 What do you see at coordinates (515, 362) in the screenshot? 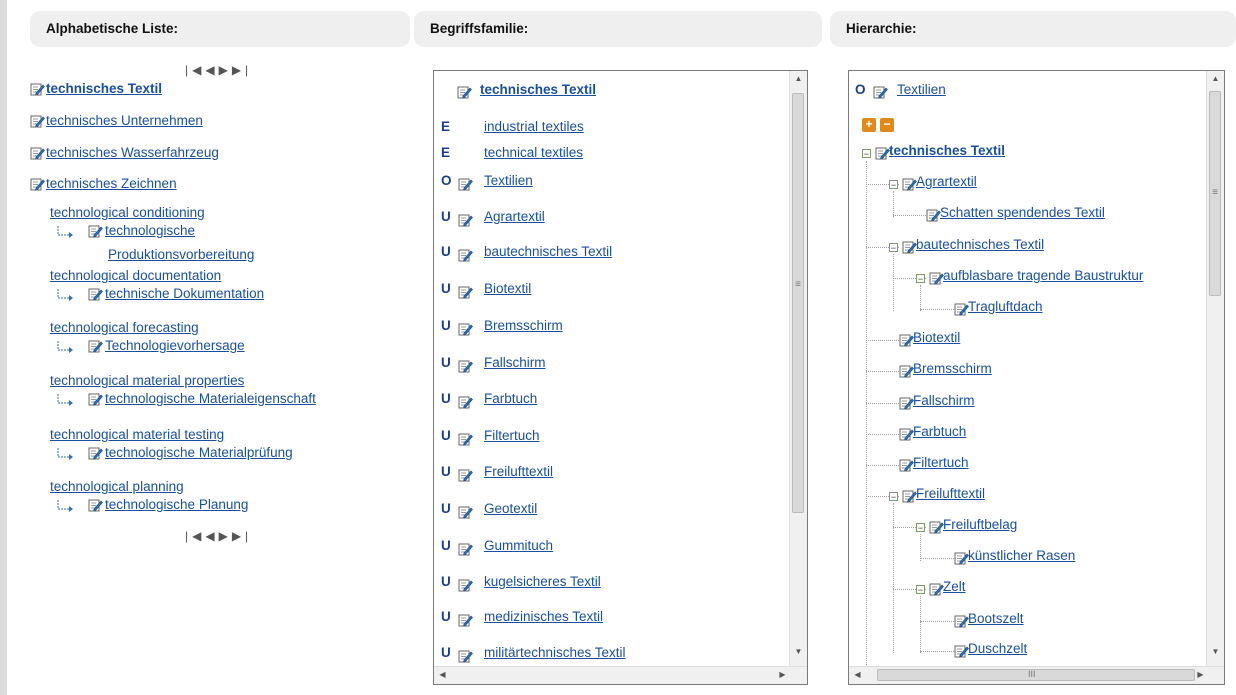
I see `family-term-link: Fallschirm` at bounding box center [515, 362].